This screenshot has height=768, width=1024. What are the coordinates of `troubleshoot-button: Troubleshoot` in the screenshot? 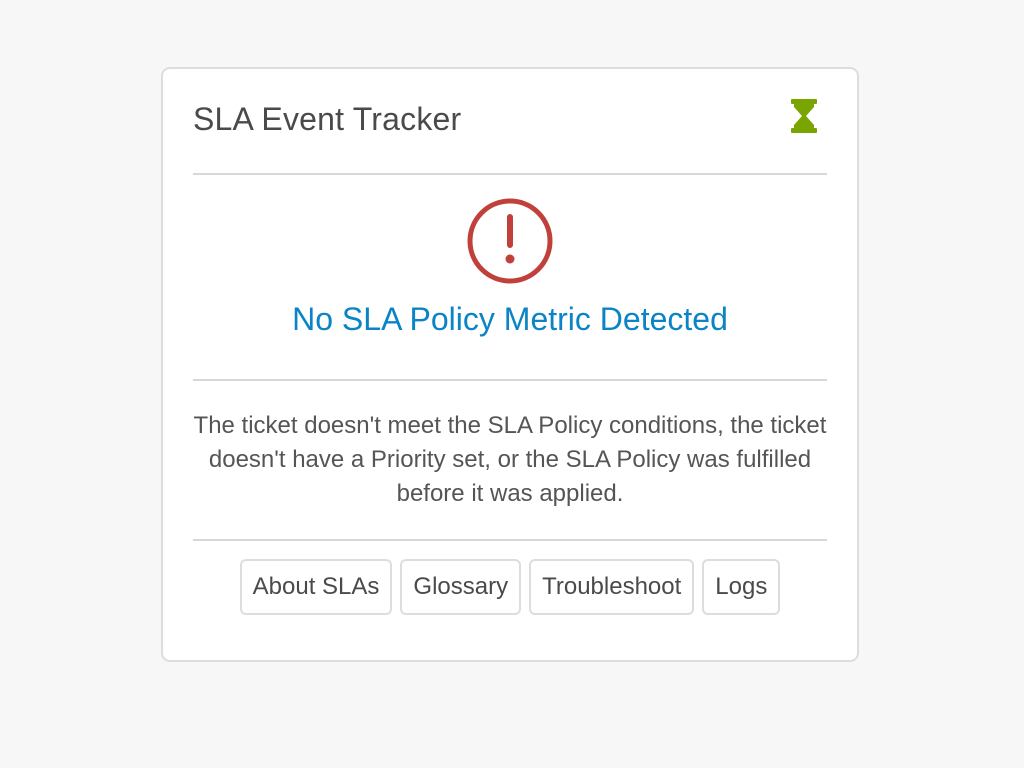 It's located at (612, 587).